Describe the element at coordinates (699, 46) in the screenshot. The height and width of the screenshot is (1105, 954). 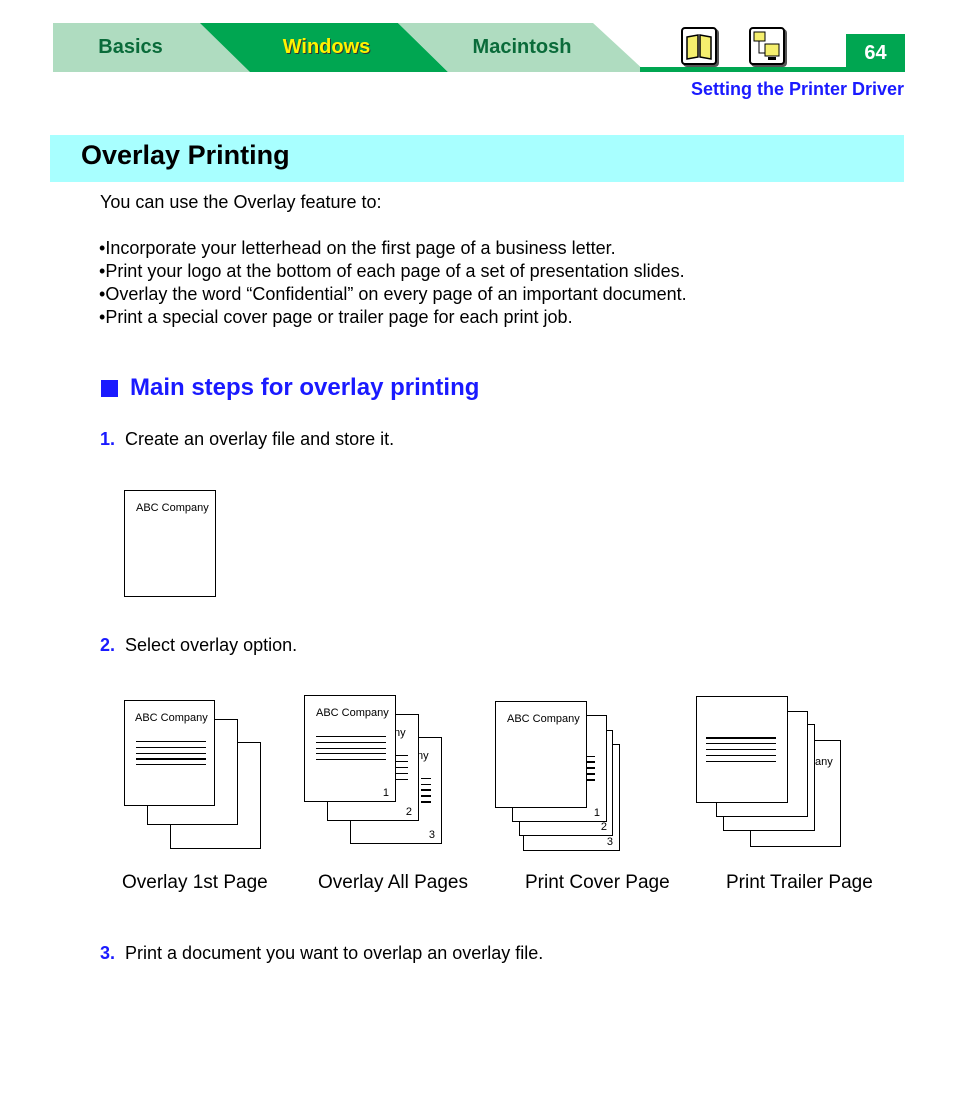
I see `book-icon` at that location.